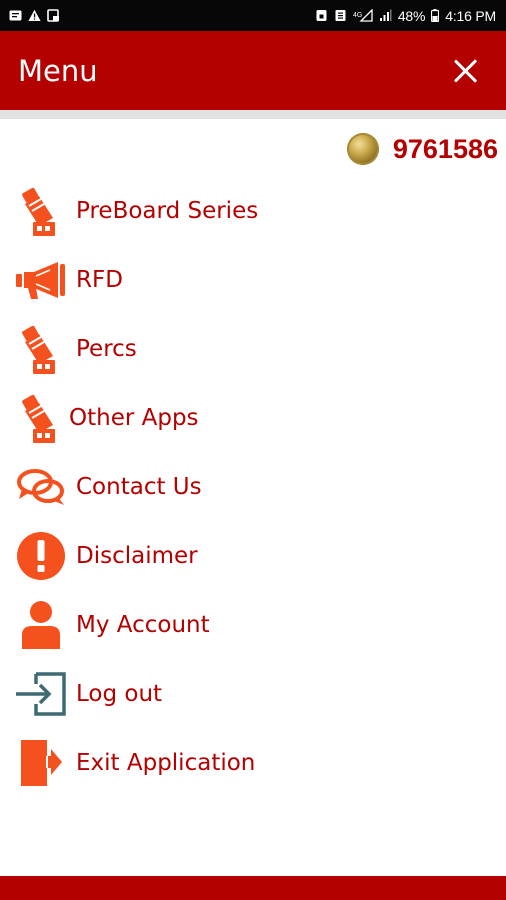 The height and width of the screenshot is (900, 506). Describe the element at coordinates (99, 279) in the screenshot. I see `menu-item-label: RFD` at that location.